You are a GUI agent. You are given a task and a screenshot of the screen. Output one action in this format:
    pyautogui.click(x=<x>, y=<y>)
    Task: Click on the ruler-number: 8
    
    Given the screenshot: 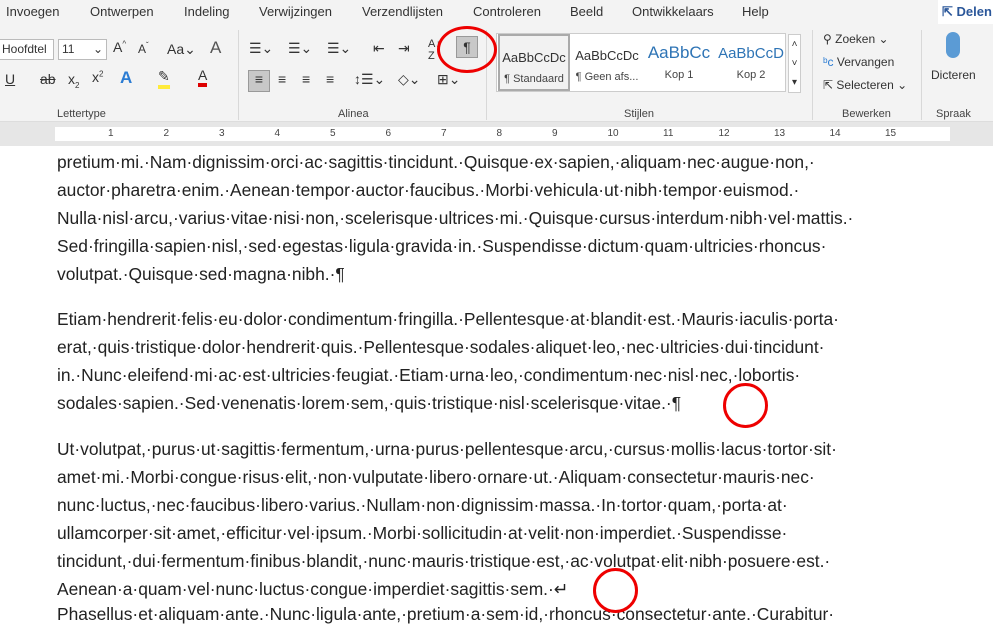 What is the action you would take?
    pyautogui.click(x=499, y=133)
    